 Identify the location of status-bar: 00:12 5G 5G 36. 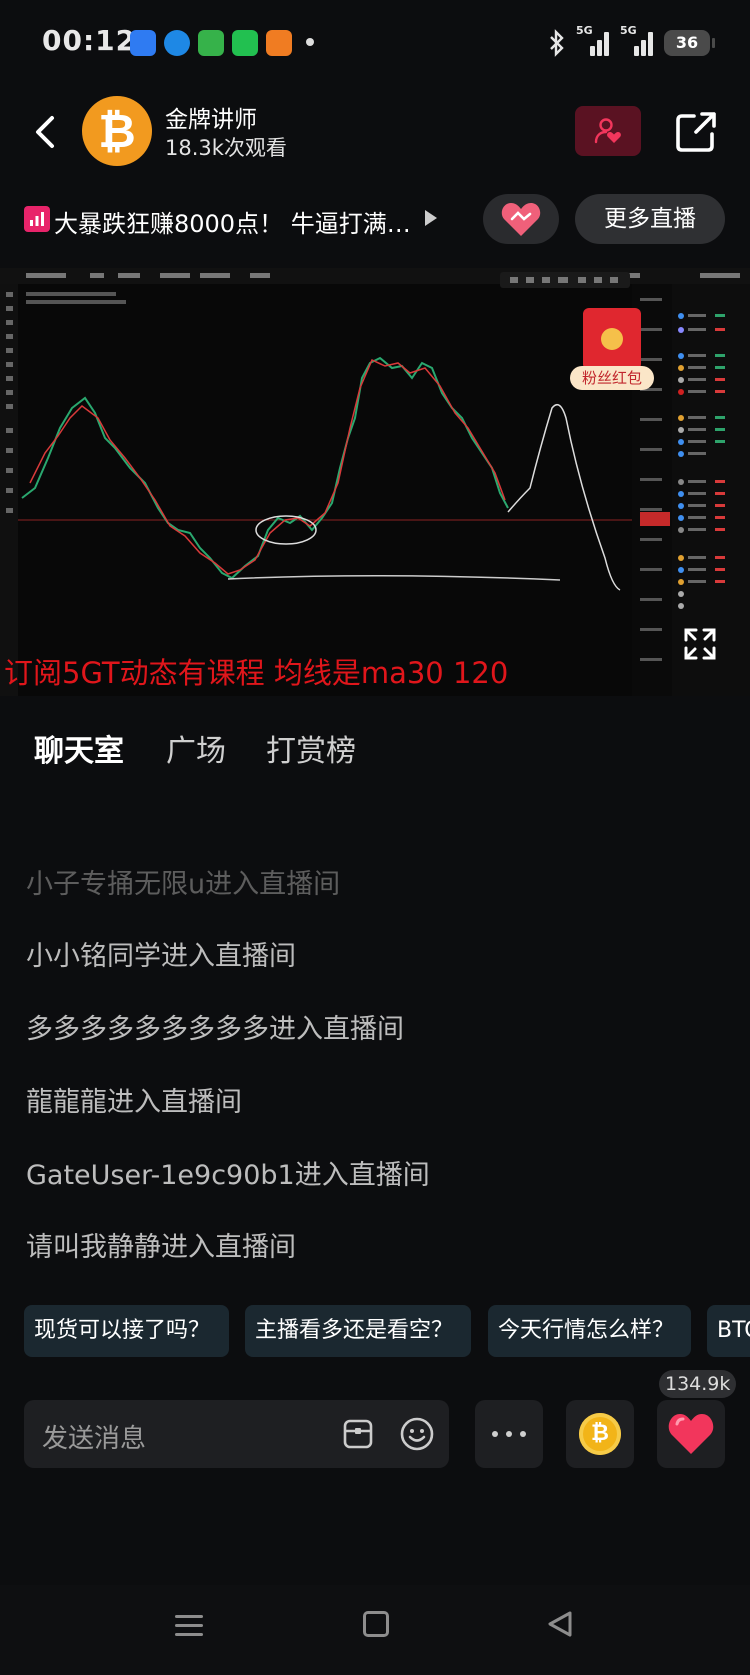
(375, 43).